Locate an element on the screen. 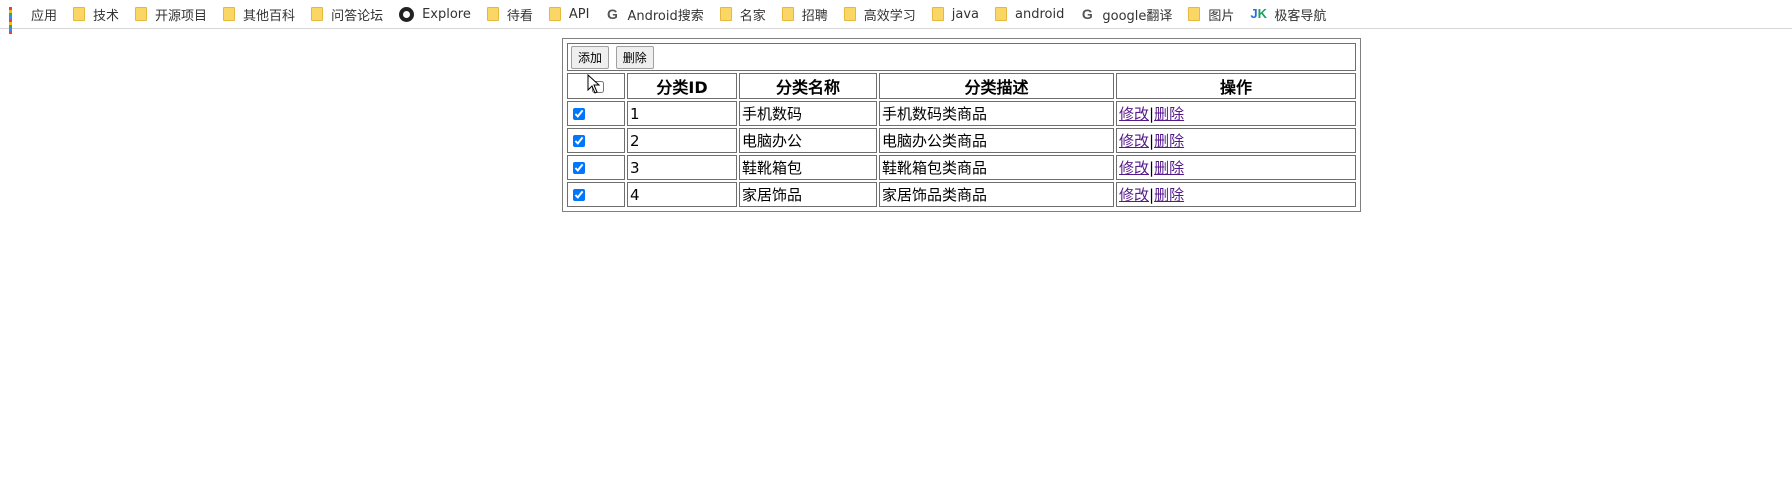 The height and width of the screenshot is (485, 1792). bookmark-label: API is located at coordinates (579, 14).